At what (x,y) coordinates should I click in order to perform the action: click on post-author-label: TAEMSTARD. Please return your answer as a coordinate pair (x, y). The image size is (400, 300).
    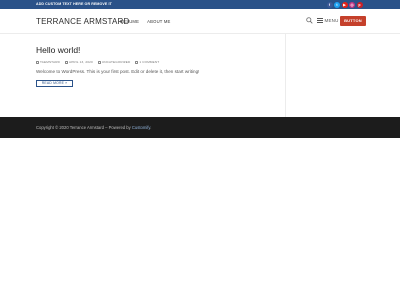
    Looking at the image, I should click on (50, 62).